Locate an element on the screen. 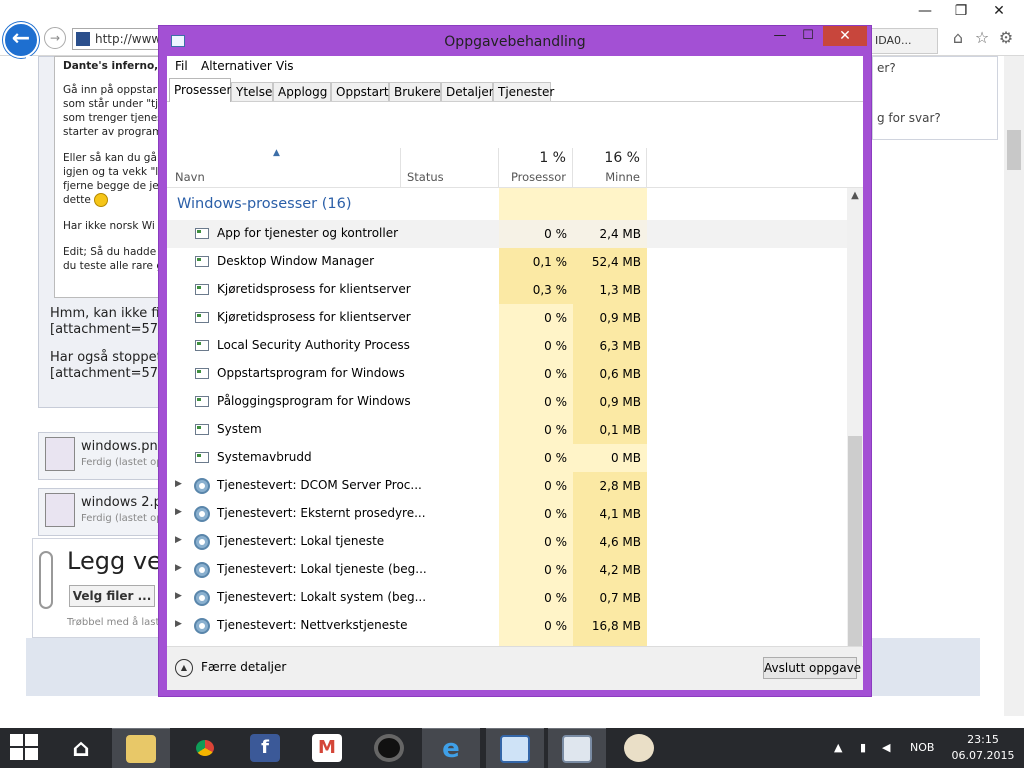  window-title: Oppgavebehandling is located at coordinates (515, 42).